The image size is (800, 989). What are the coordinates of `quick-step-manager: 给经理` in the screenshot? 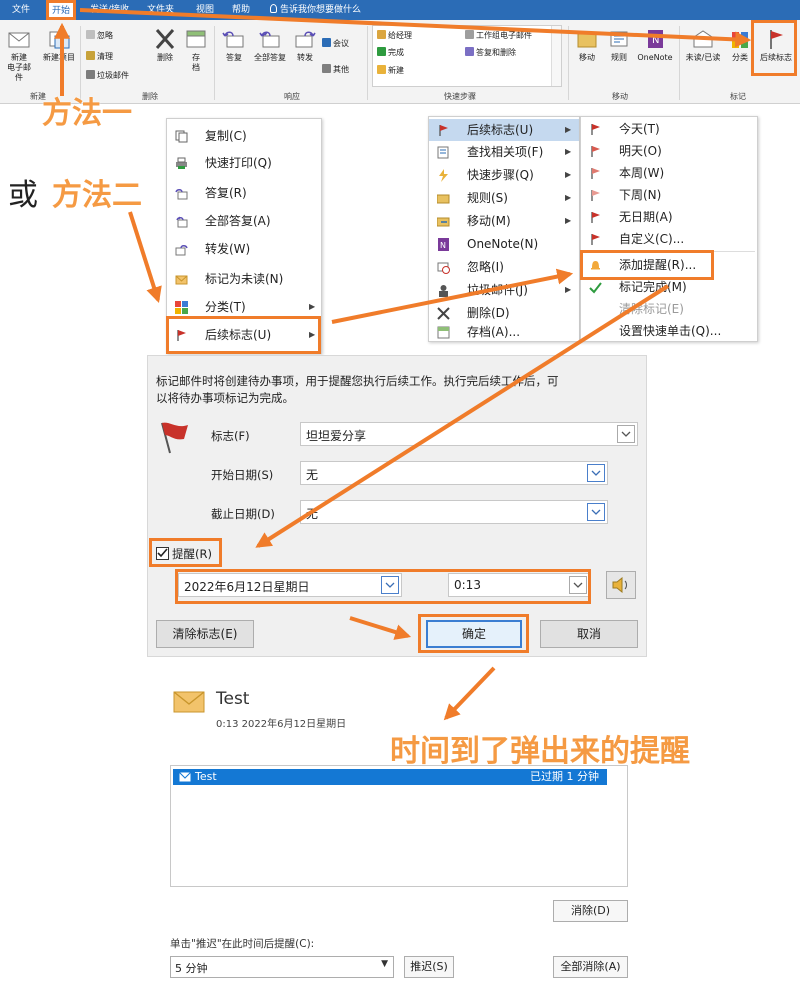 It's located at (394, 36).